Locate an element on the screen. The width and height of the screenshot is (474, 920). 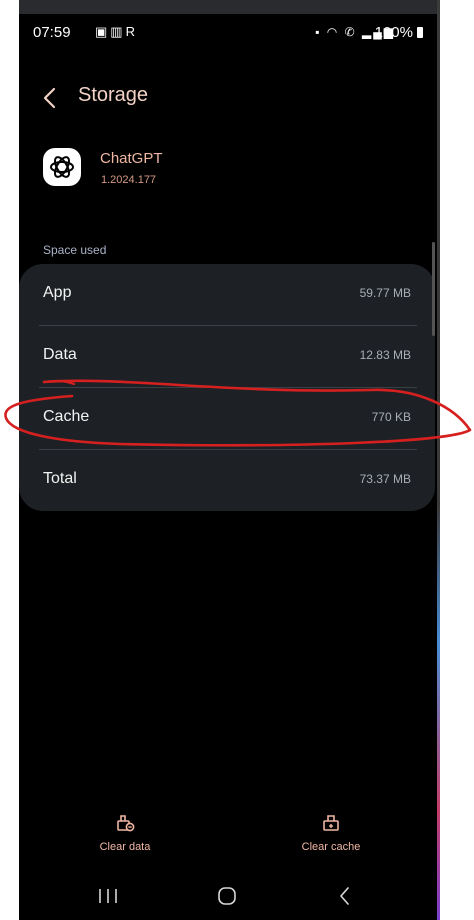
row-label: Cache is located at coordinates (66, 416).